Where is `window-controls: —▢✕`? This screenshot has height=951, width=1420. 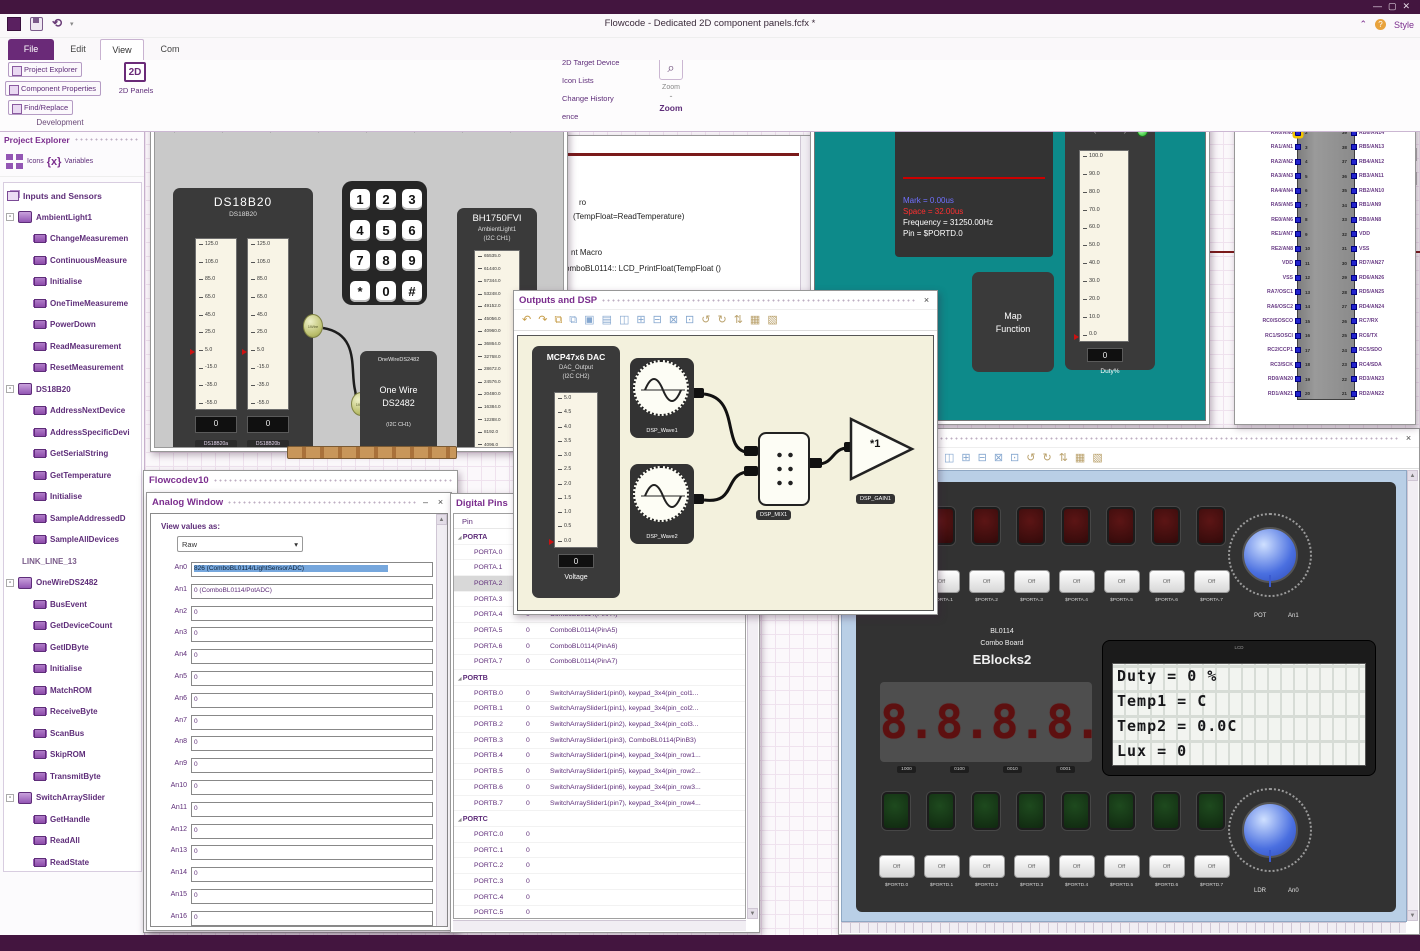 window-controls: —▢✕ is located at coordinates (1394, 6).